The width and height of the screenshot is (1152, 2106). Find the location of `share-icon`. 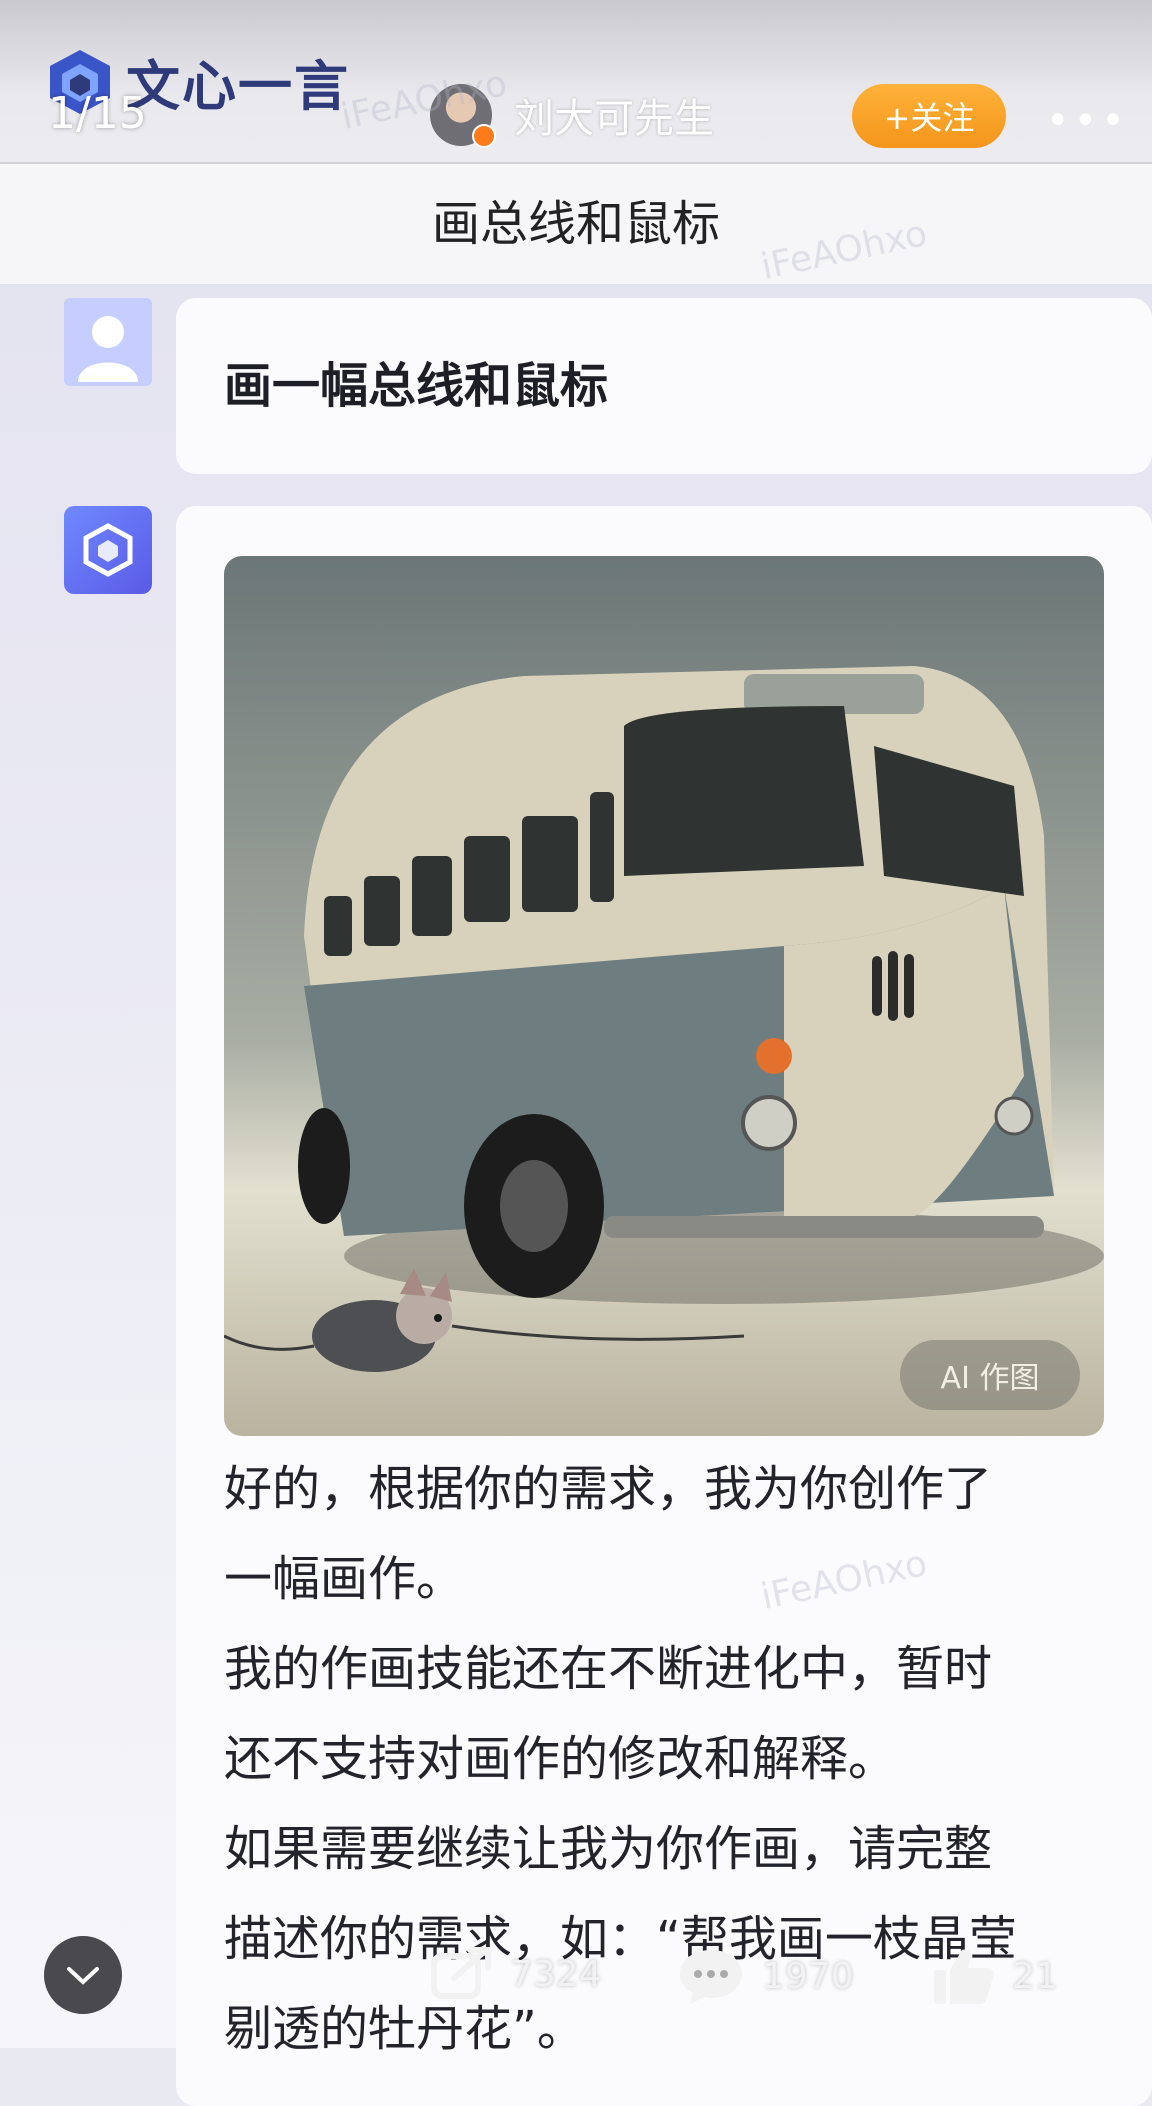

share-icon is located at coordinates (461, 1973).